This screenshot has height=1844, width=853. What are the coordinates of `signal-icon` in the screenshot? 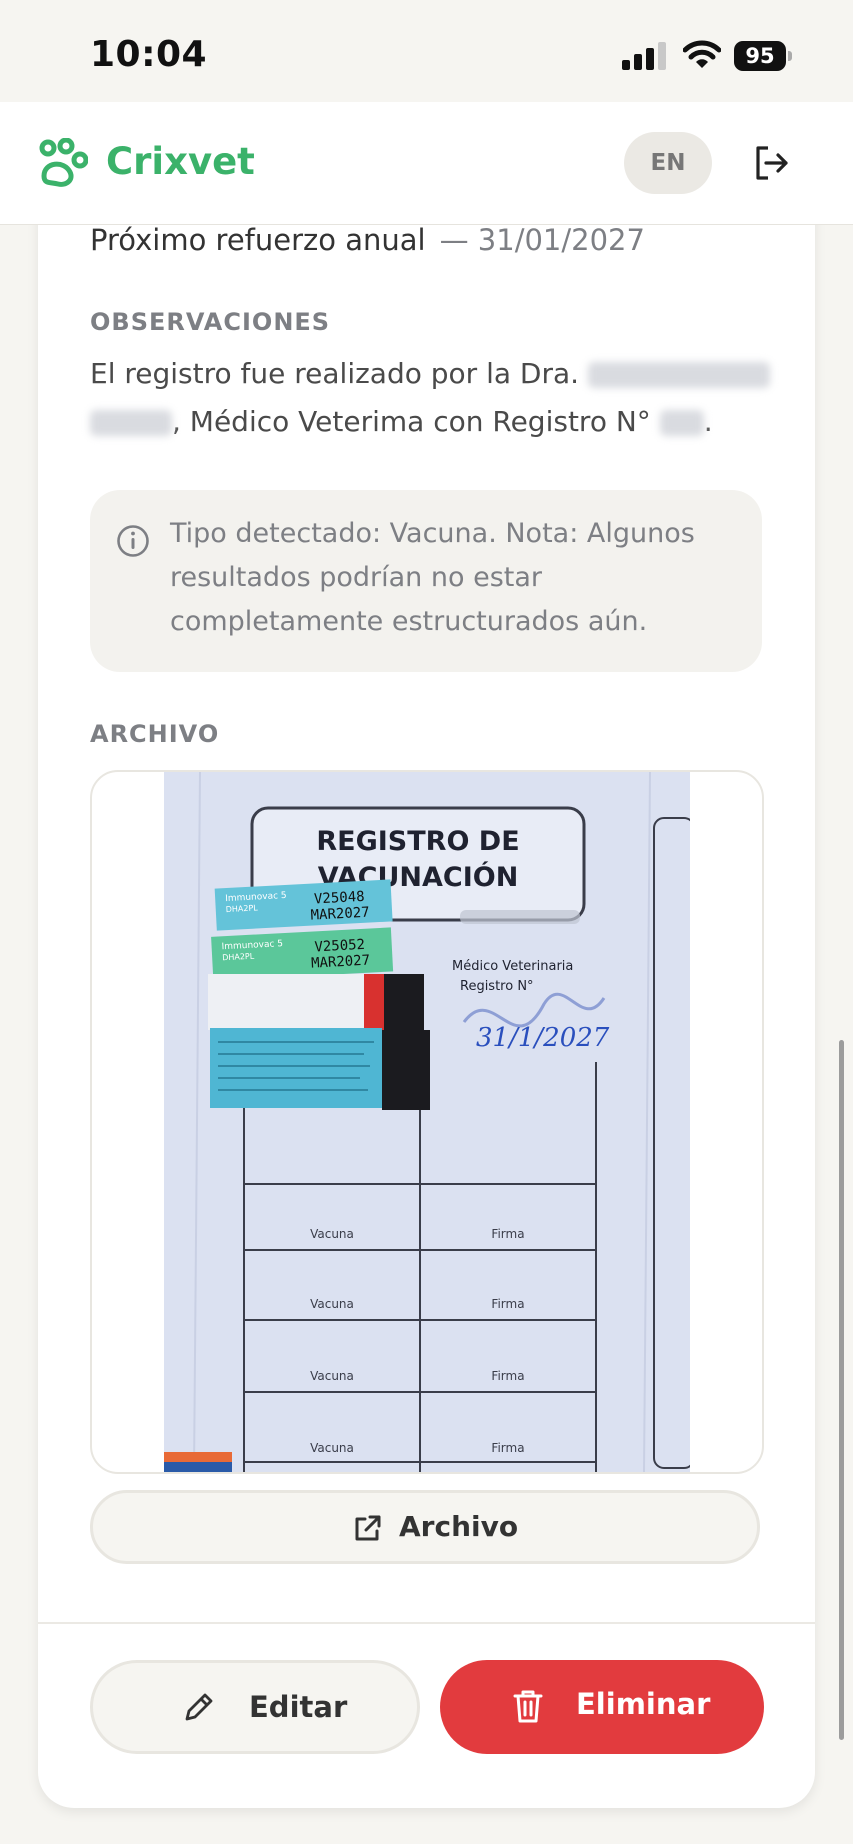 It's located at (644, 56).